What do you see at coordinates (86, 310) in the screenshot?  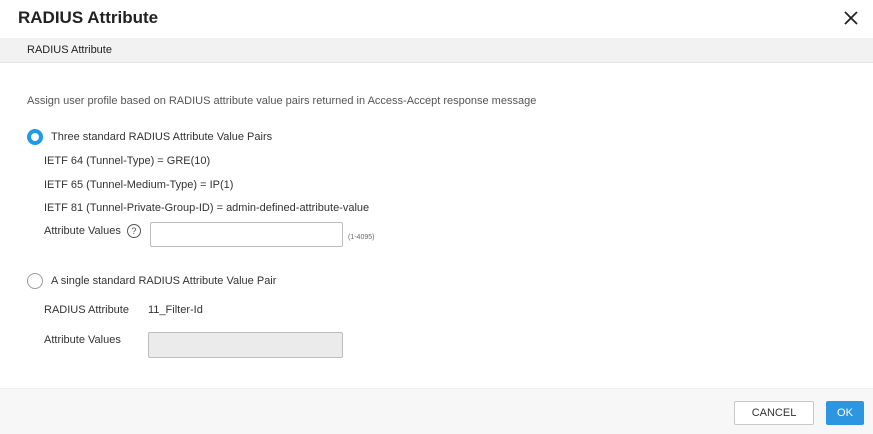 I see `radius-attribute-label: RADIUS Attribute` at bounding box center [86, 310].